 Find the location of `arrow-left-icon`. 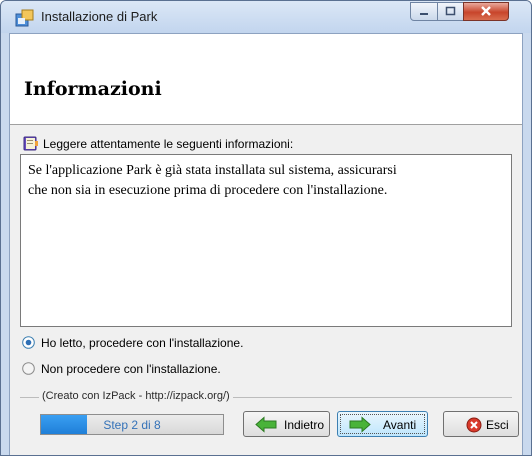

arrow-left-icon is located at coordinates (266, 424).